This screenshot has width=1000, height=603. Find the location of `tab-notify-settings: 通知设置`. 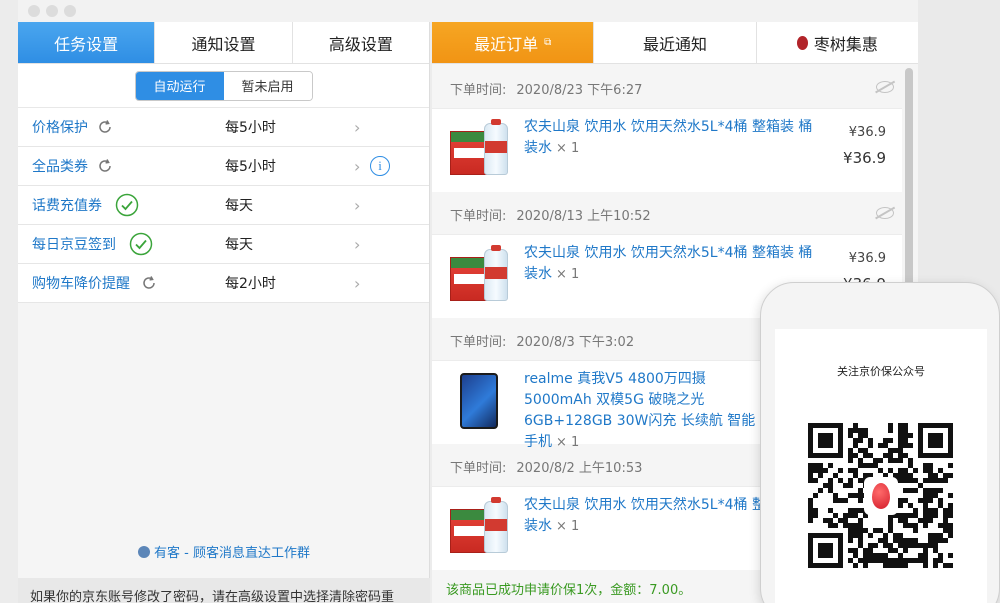

tab-notify-settings: 通知设置 is located at coordinates (224, 42).